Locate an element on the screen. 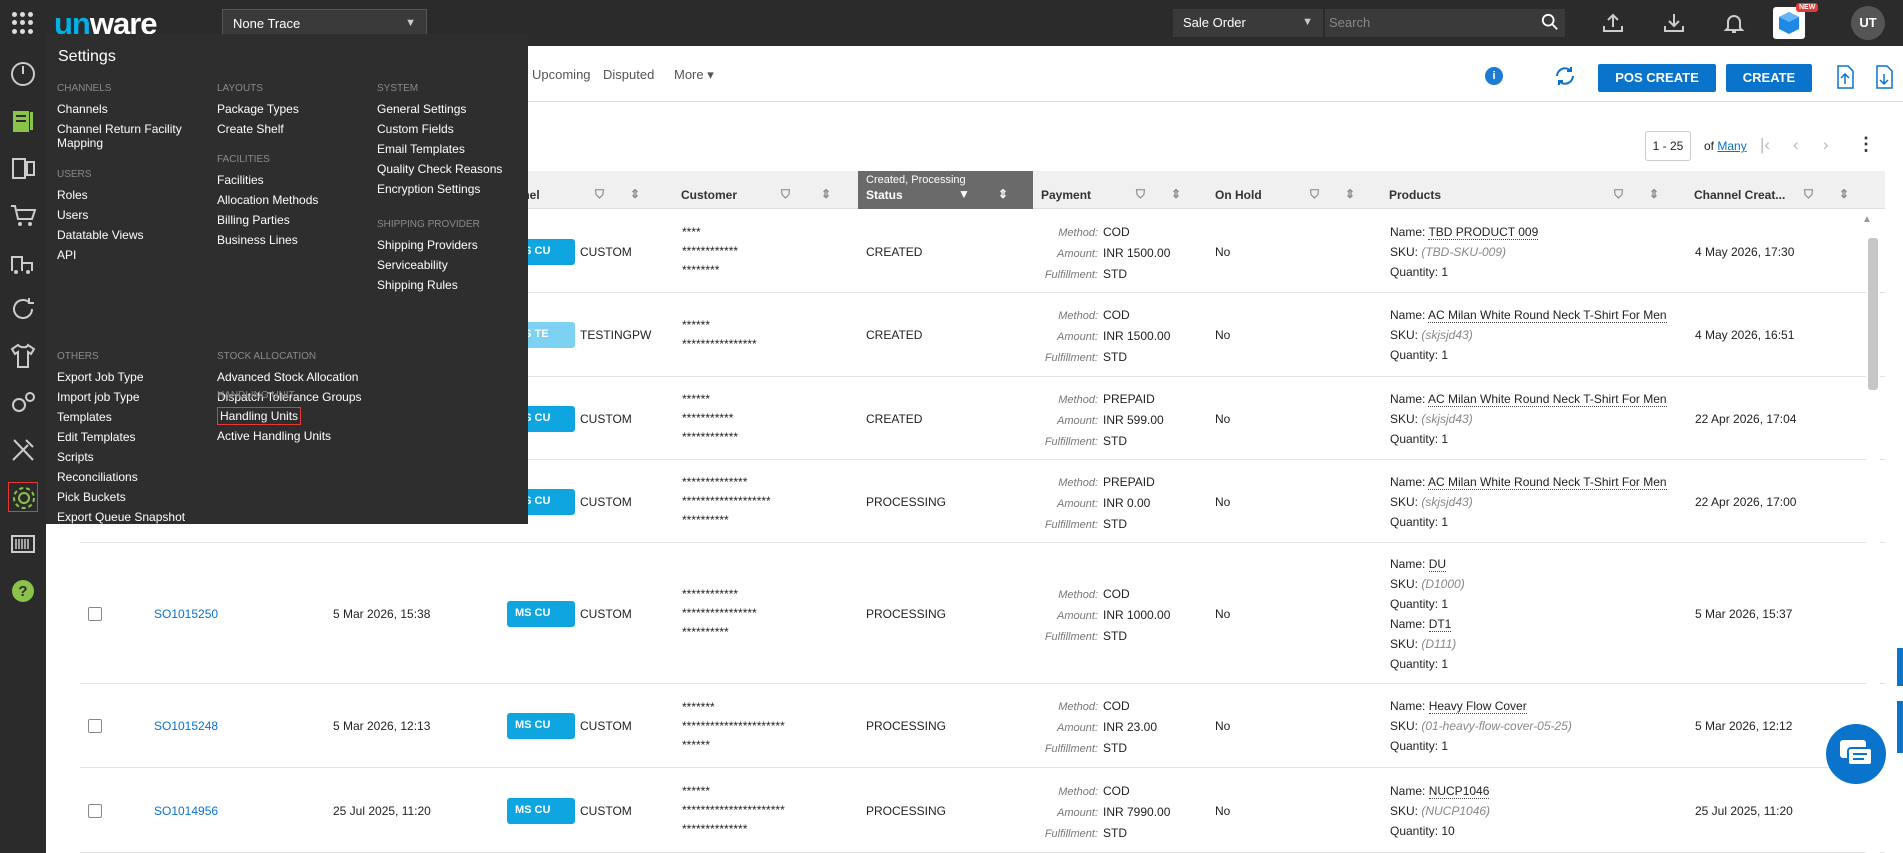  menu-item-active-handling-units: Active Handling Units is located at coordinates (297, 436).